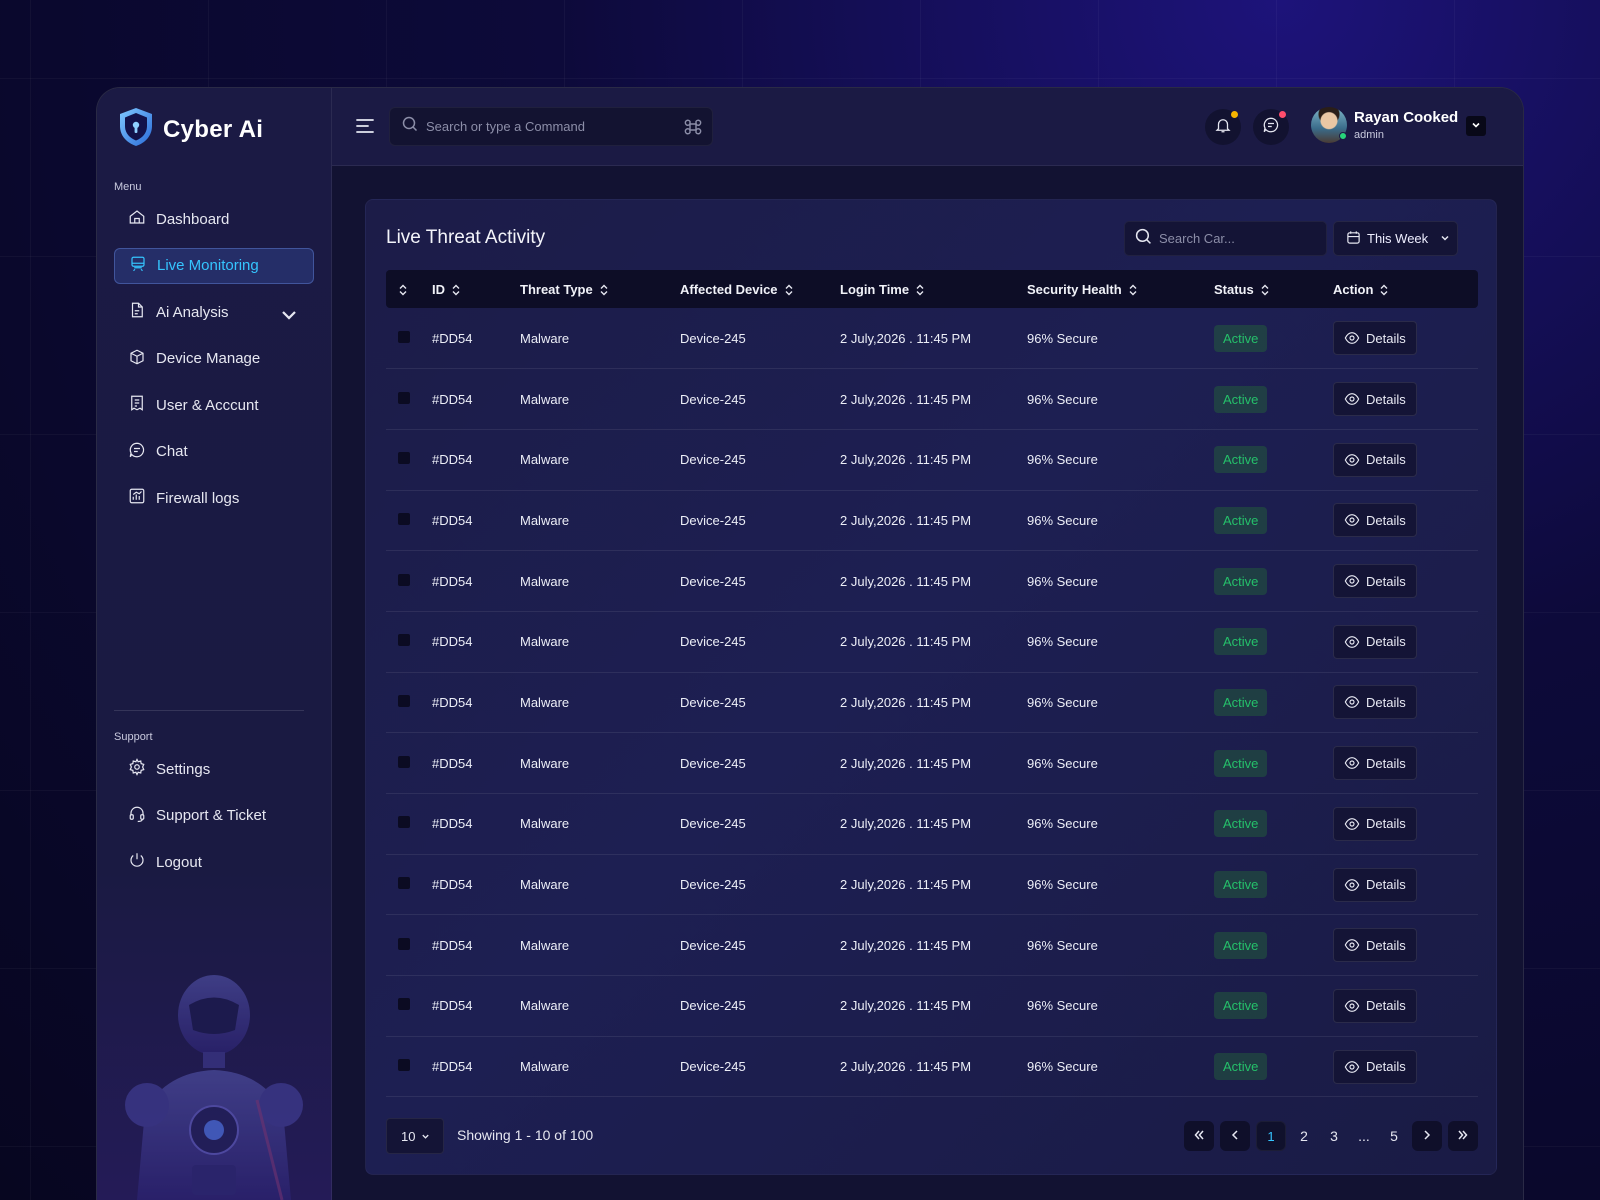 This screenshot has height=1200, width=1600. Describe the element at coordinates (214, 405) in the screenshot. I see `sidebar-item-user-account: User & Acccunt` at that location.